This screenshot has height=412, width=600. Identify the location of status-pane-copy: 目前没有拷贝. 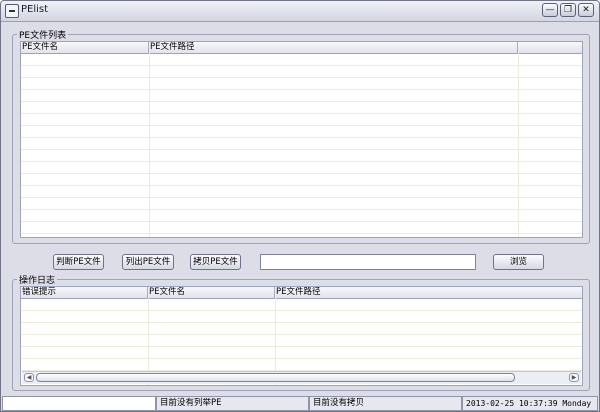
(385, 403).